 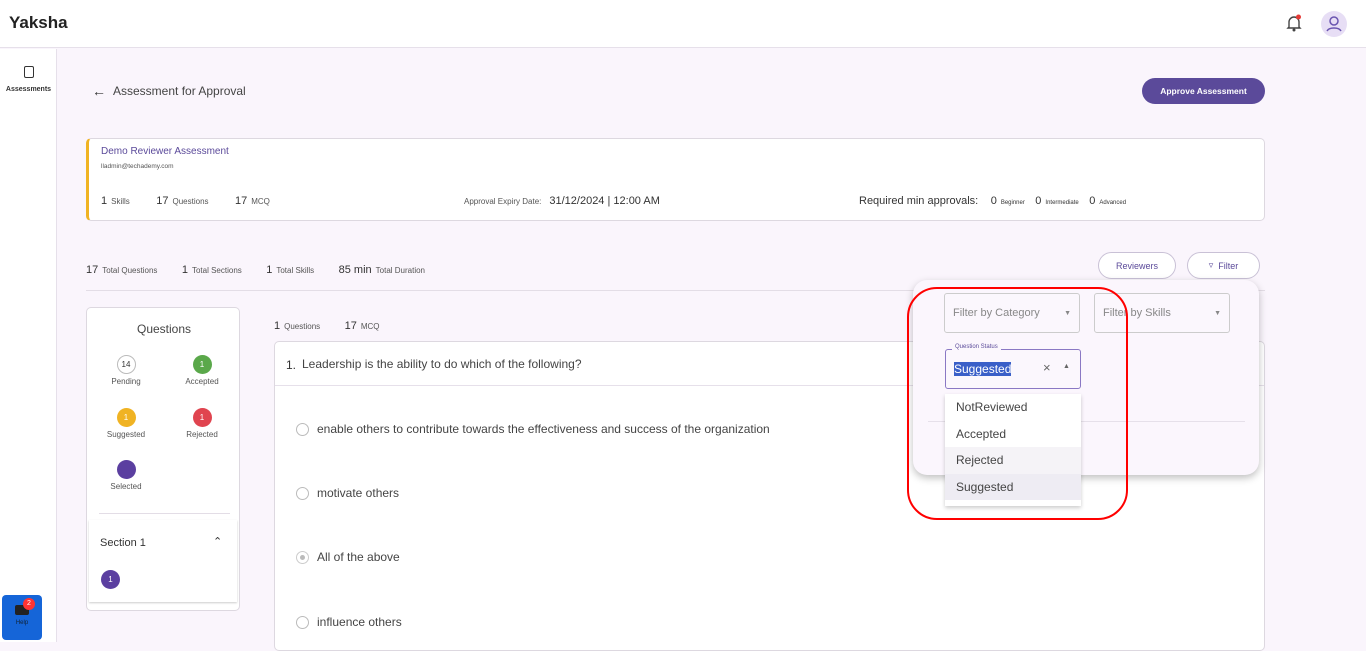 What do you see at coordinates (1211, 265) in the screenshot?
I see `filter-icon: ▿` at bounding box center [1211, 265].